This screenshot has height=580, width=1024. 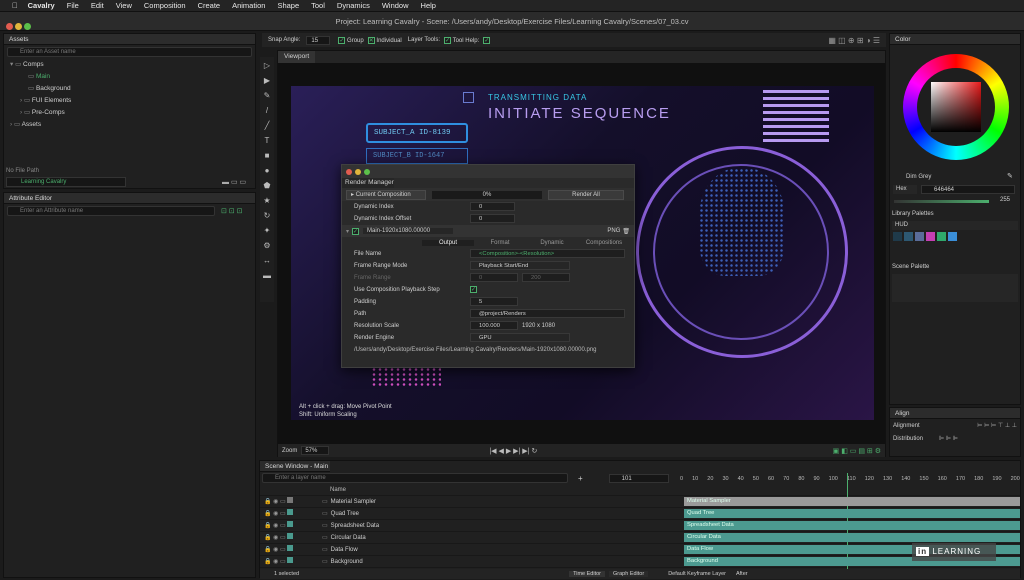 I want to click on group-toggle: ✓ Group, so click(x=351, y=40).